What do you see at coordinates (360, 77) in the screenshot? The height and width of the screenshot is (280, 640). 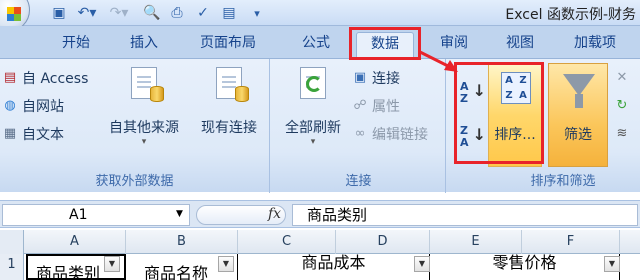 I see `connections-icon: ▣` at bounding box center [360, 77].